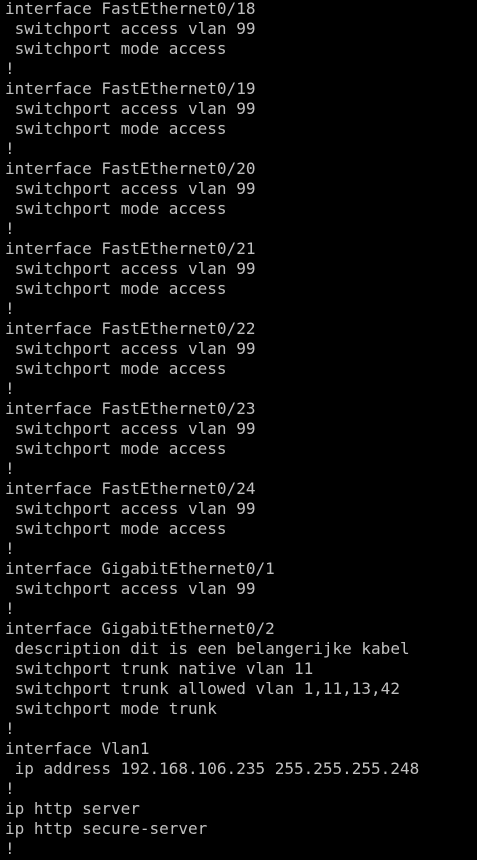  I want to click on terminal-line: switchport trunk native vlan 11, so click(159, 668).